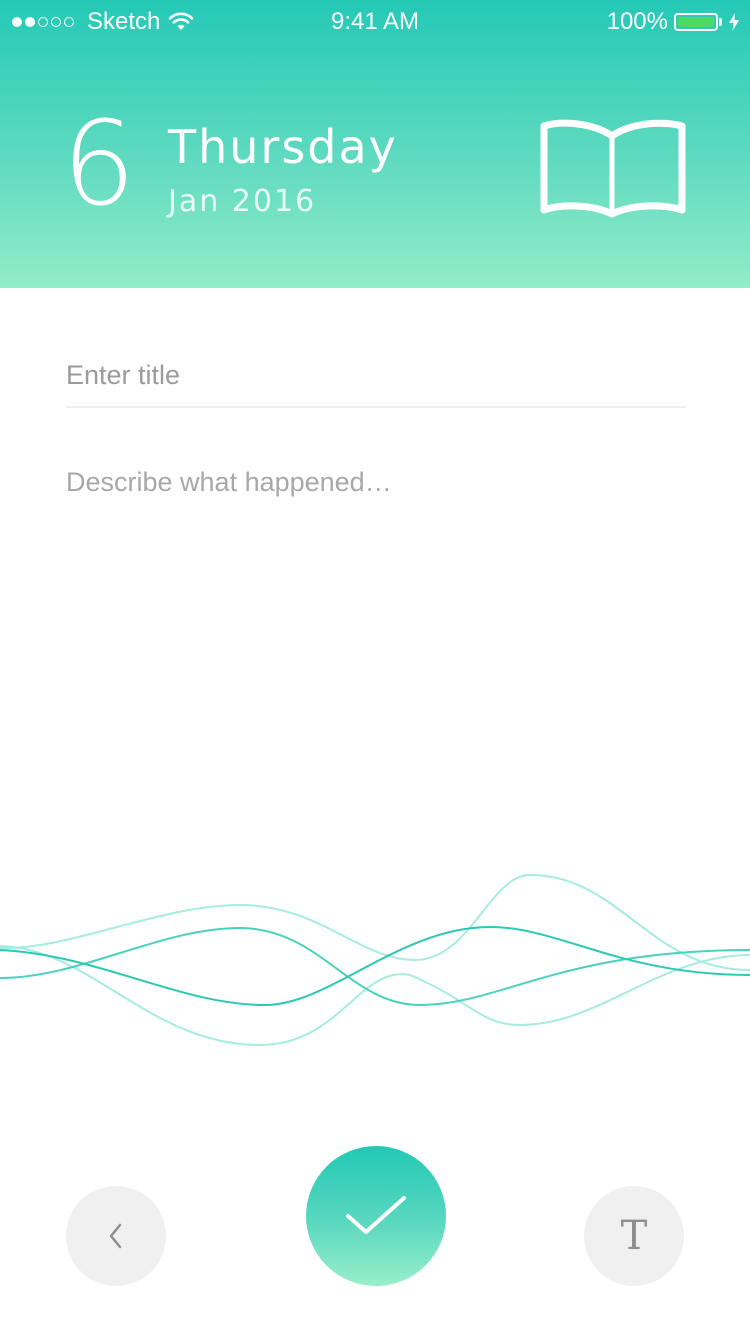 The width and height of the screenshot is (750, 1334). I want to click on charging-bolt-icon, so click(734, 22).